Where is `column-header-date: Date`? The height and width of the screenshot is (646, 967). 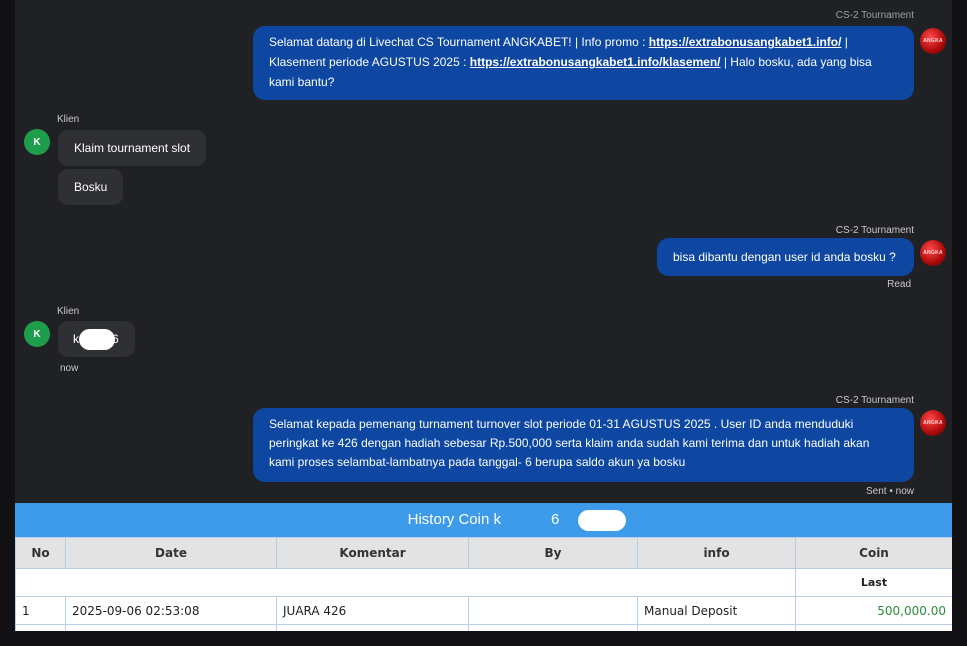
column-header-date: Date is located at coordinates (171, 553).